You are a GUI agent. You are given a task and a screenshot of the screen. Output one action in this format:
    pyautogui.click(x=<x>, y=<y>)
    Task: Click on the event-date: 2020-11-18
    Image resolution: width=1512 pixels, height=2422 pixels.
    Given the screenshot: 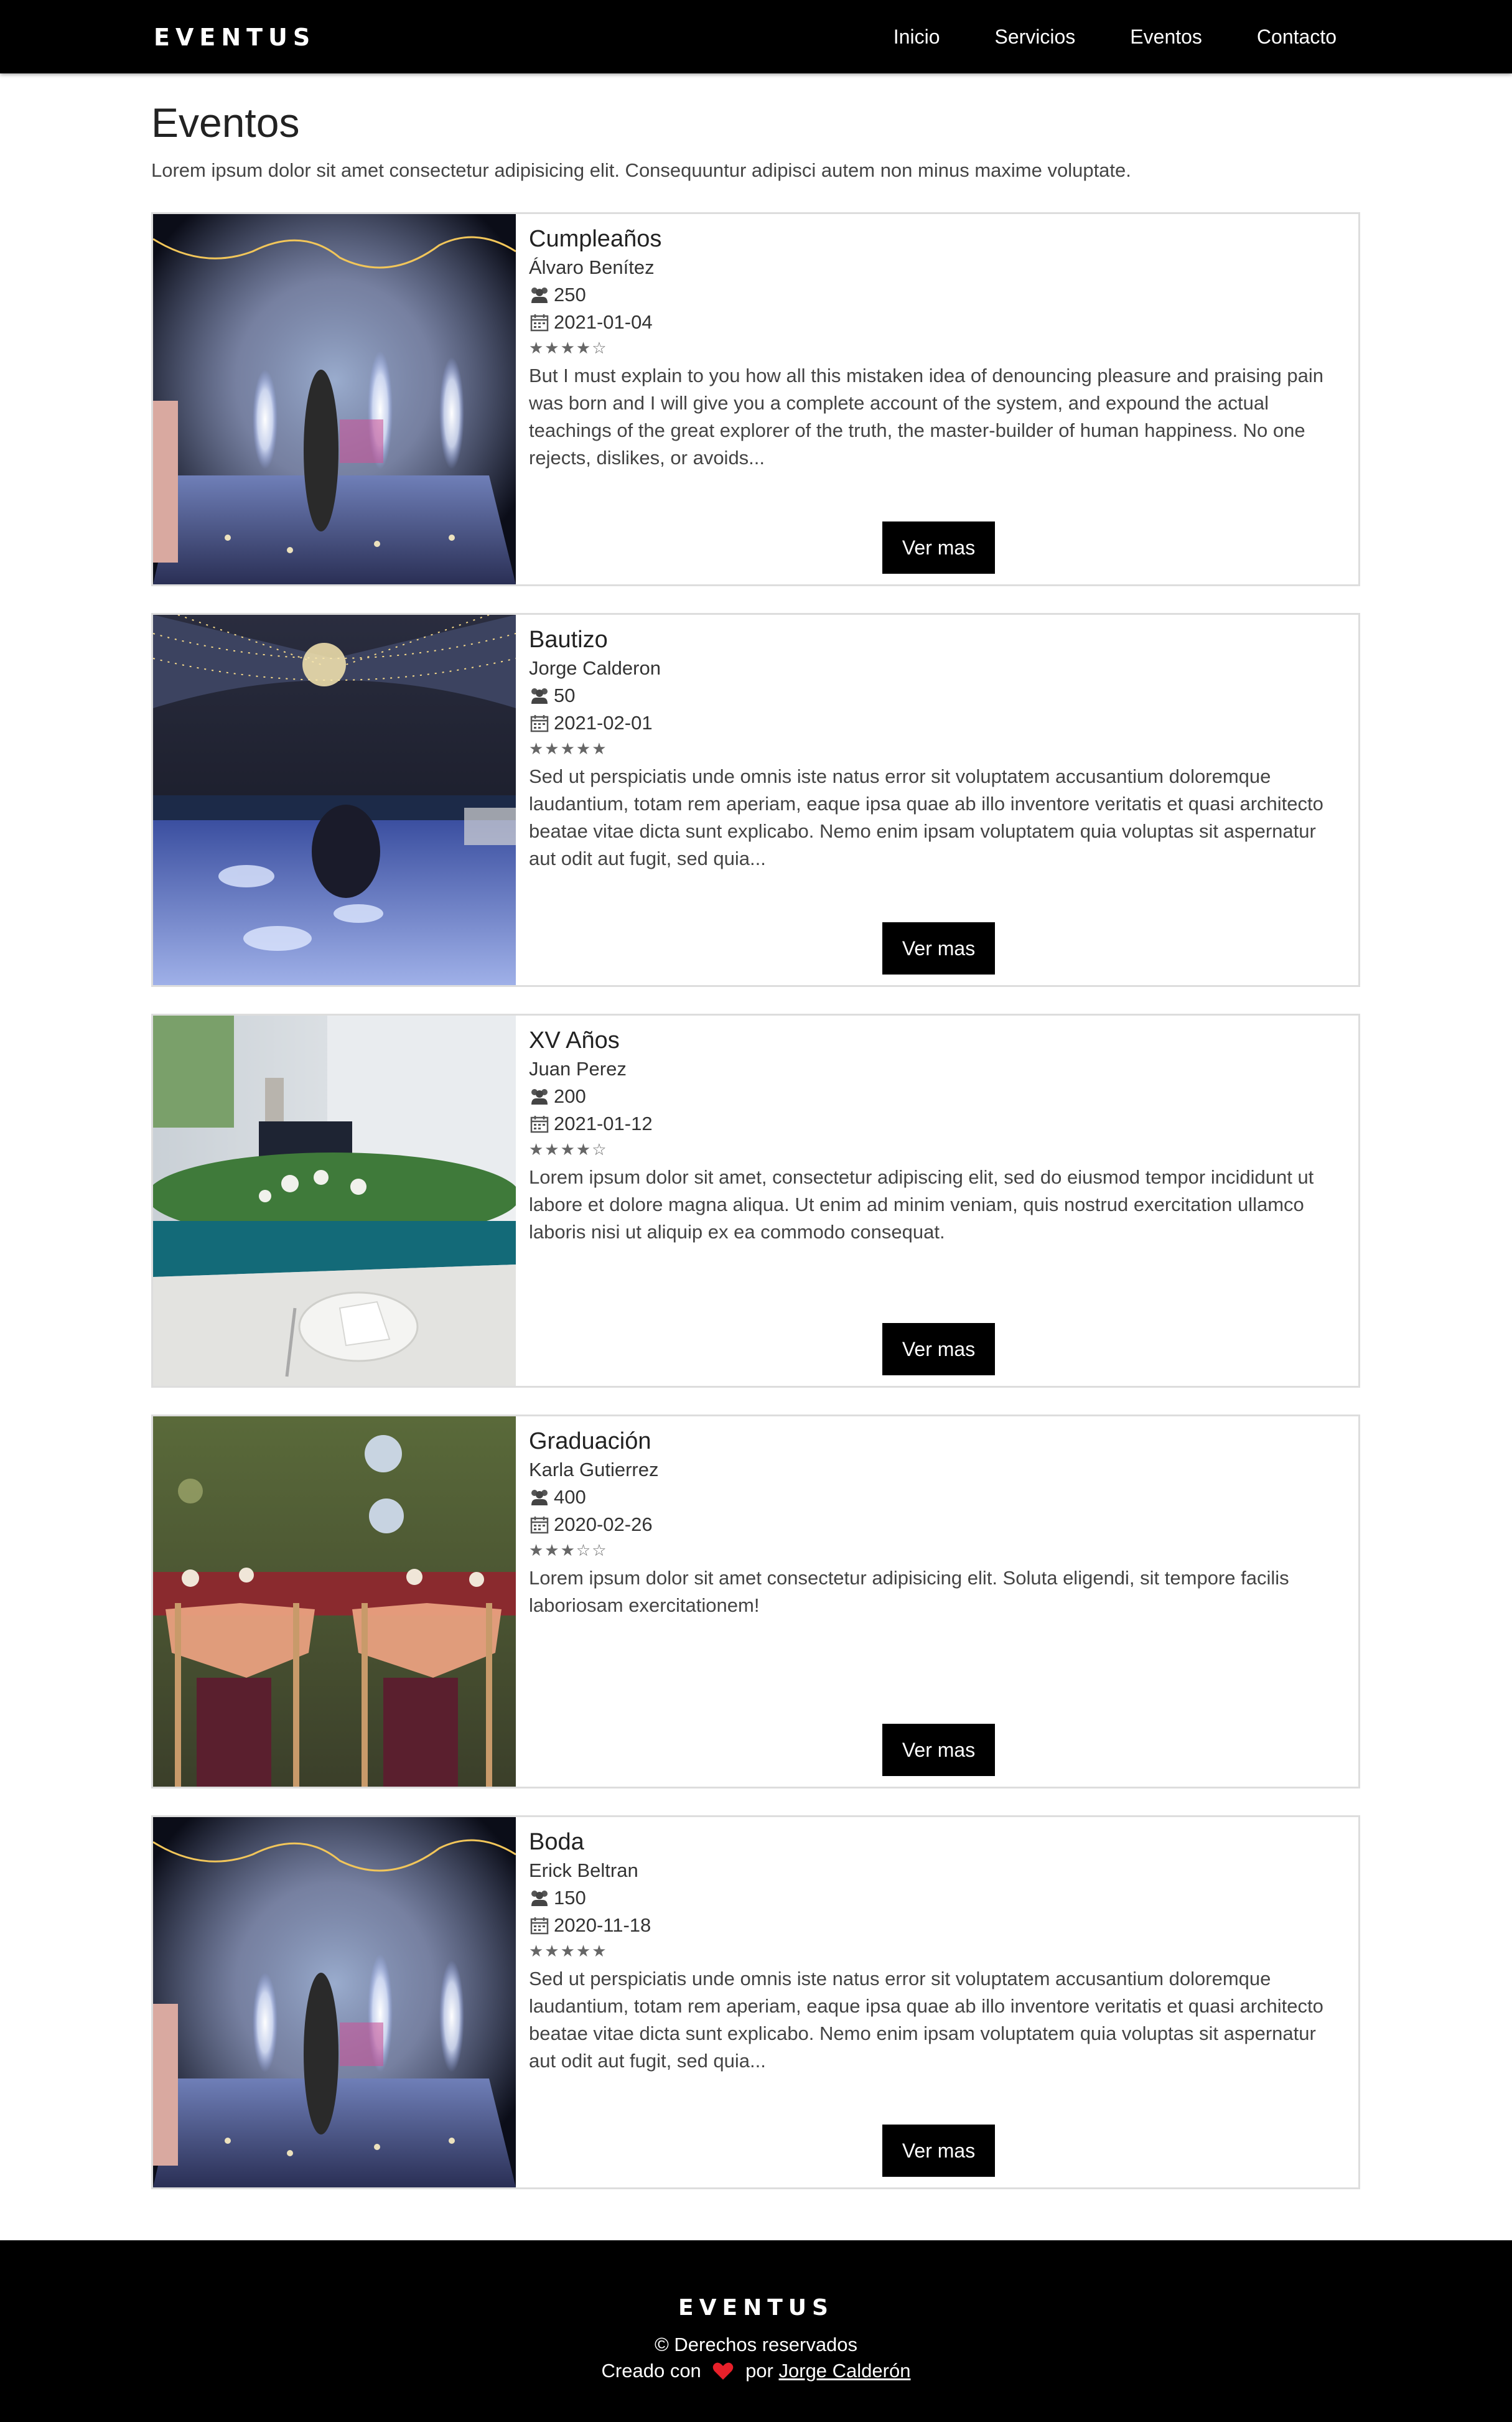 What is the action you would take?
    pyautogui.click(x=936, y=1925)
    